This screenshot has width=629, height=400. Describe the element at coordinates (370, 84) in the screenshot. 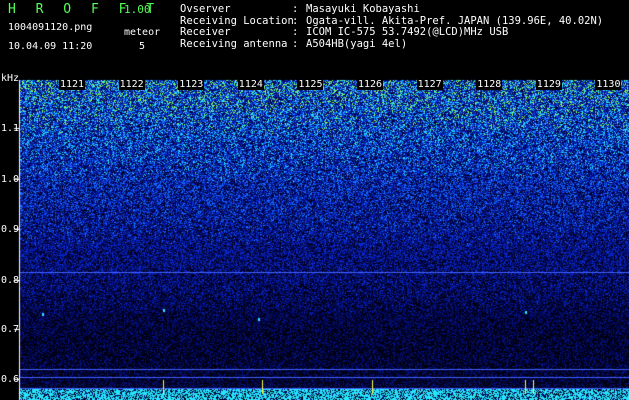

I see `minute-label: 1126` at that location.